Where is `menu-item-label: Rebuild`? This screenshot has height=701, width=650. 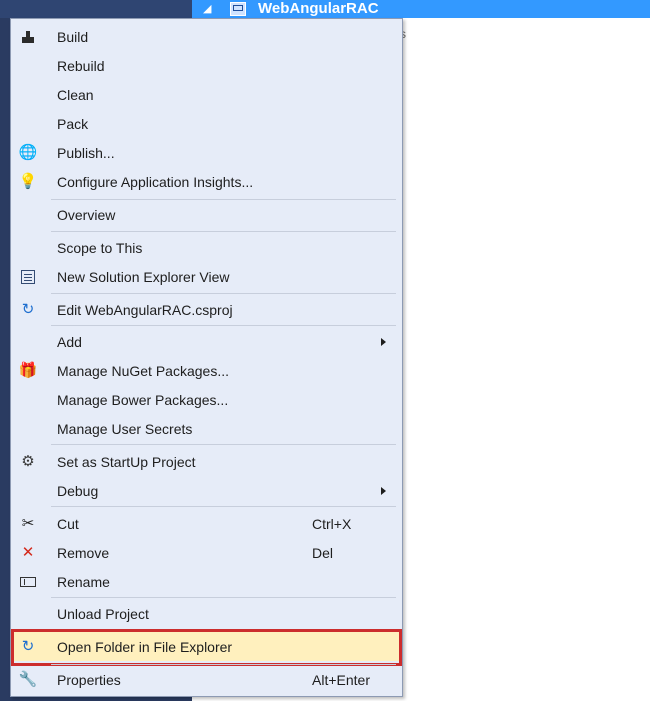 menu-item-label: Rebuild is located at coordinates (81, 66).